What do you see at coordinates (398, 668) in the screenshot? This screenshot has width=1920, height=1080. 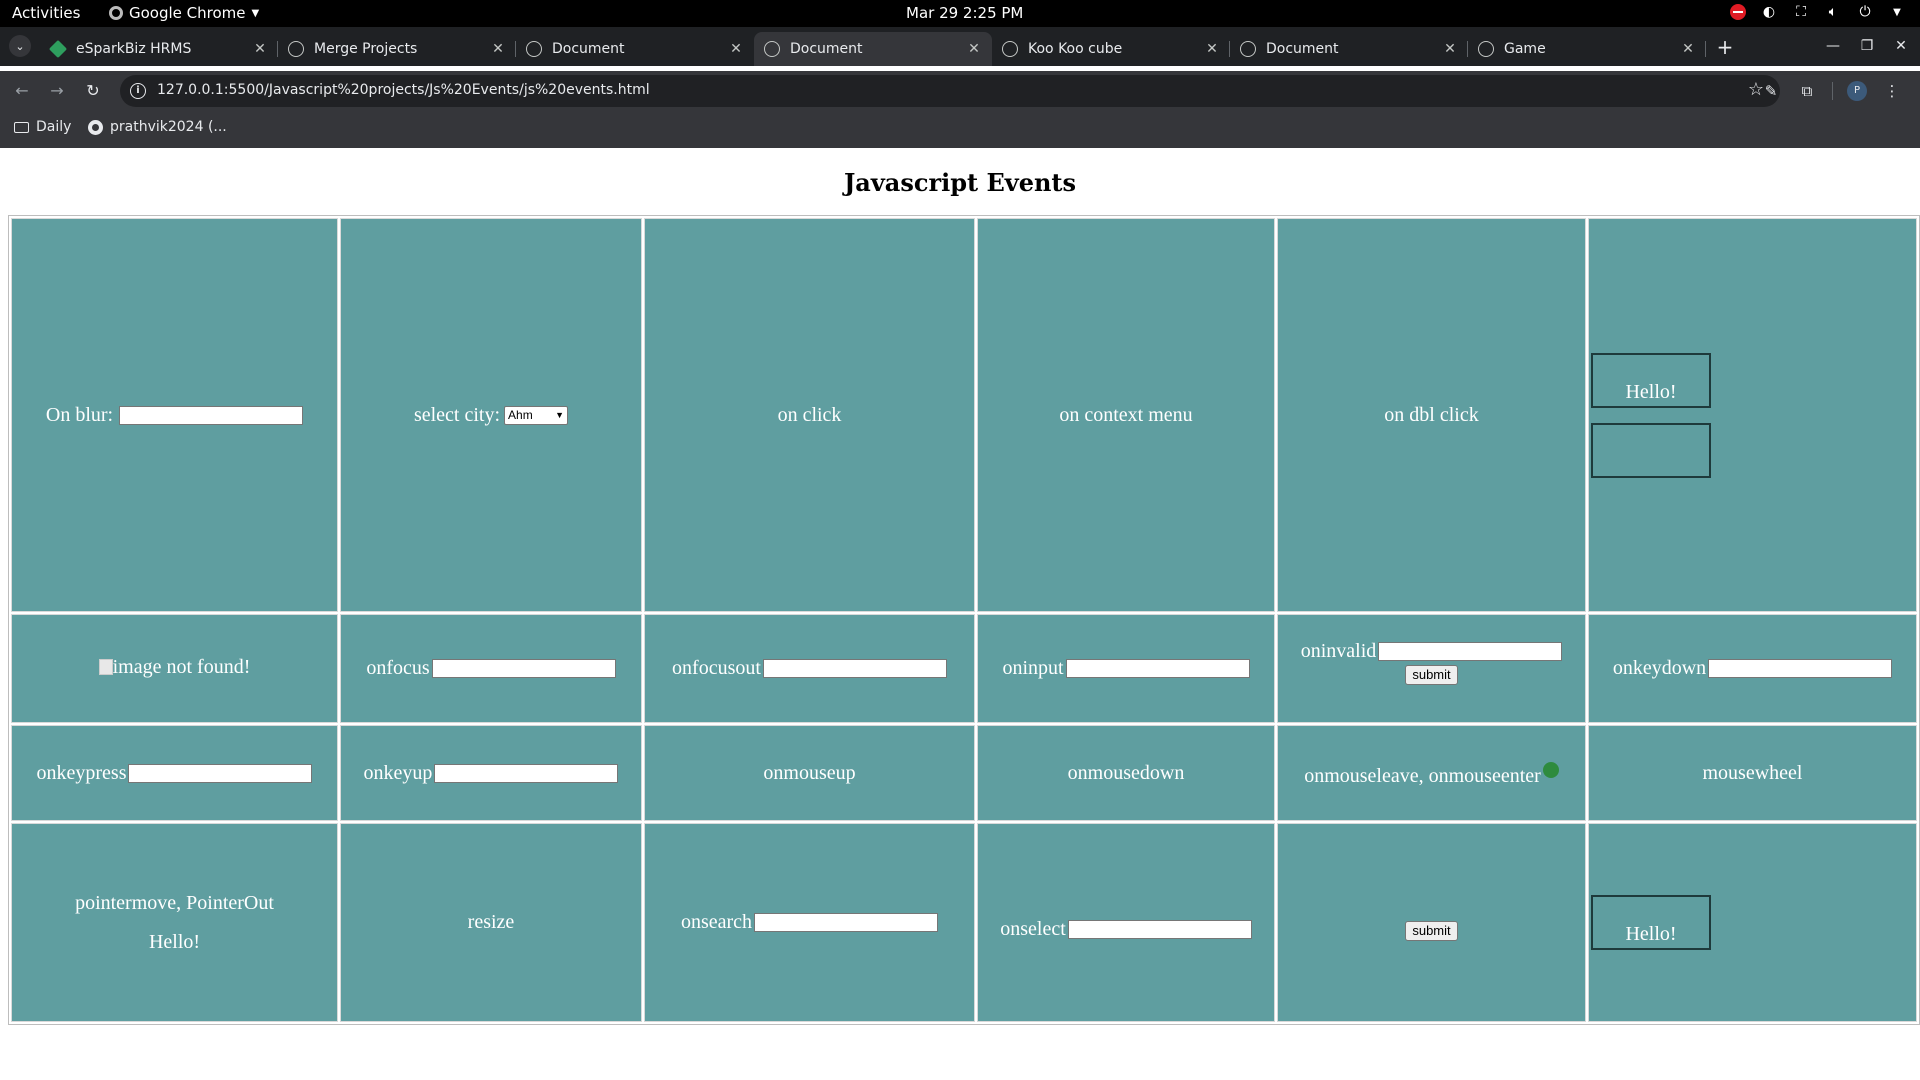 I see `onfocus-label: onfocus` at bounding box center [398, 668].